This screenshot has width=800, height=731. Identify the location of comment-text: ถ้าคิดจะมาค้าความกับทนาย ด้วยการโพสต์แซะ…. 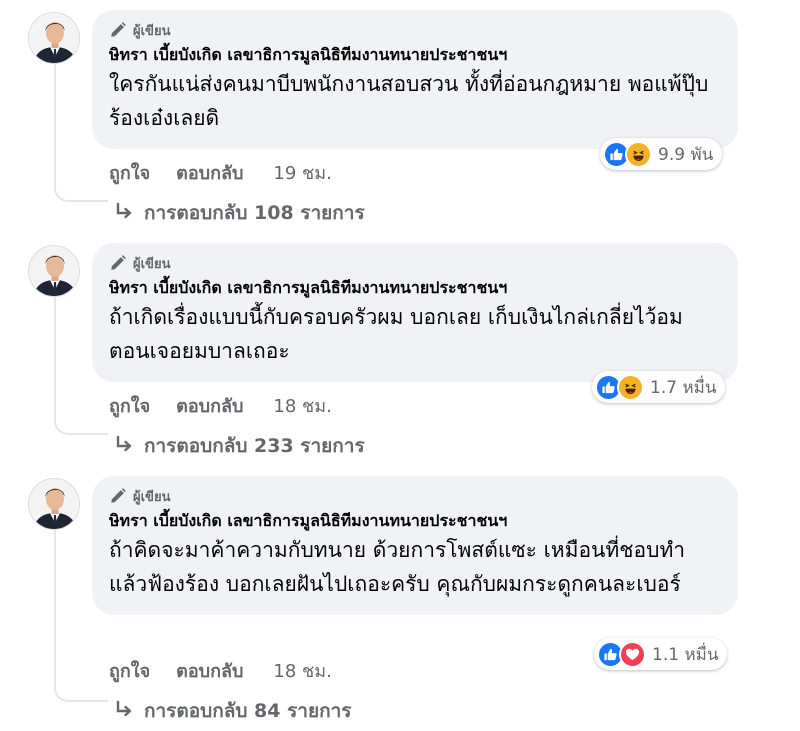
(397, 567).